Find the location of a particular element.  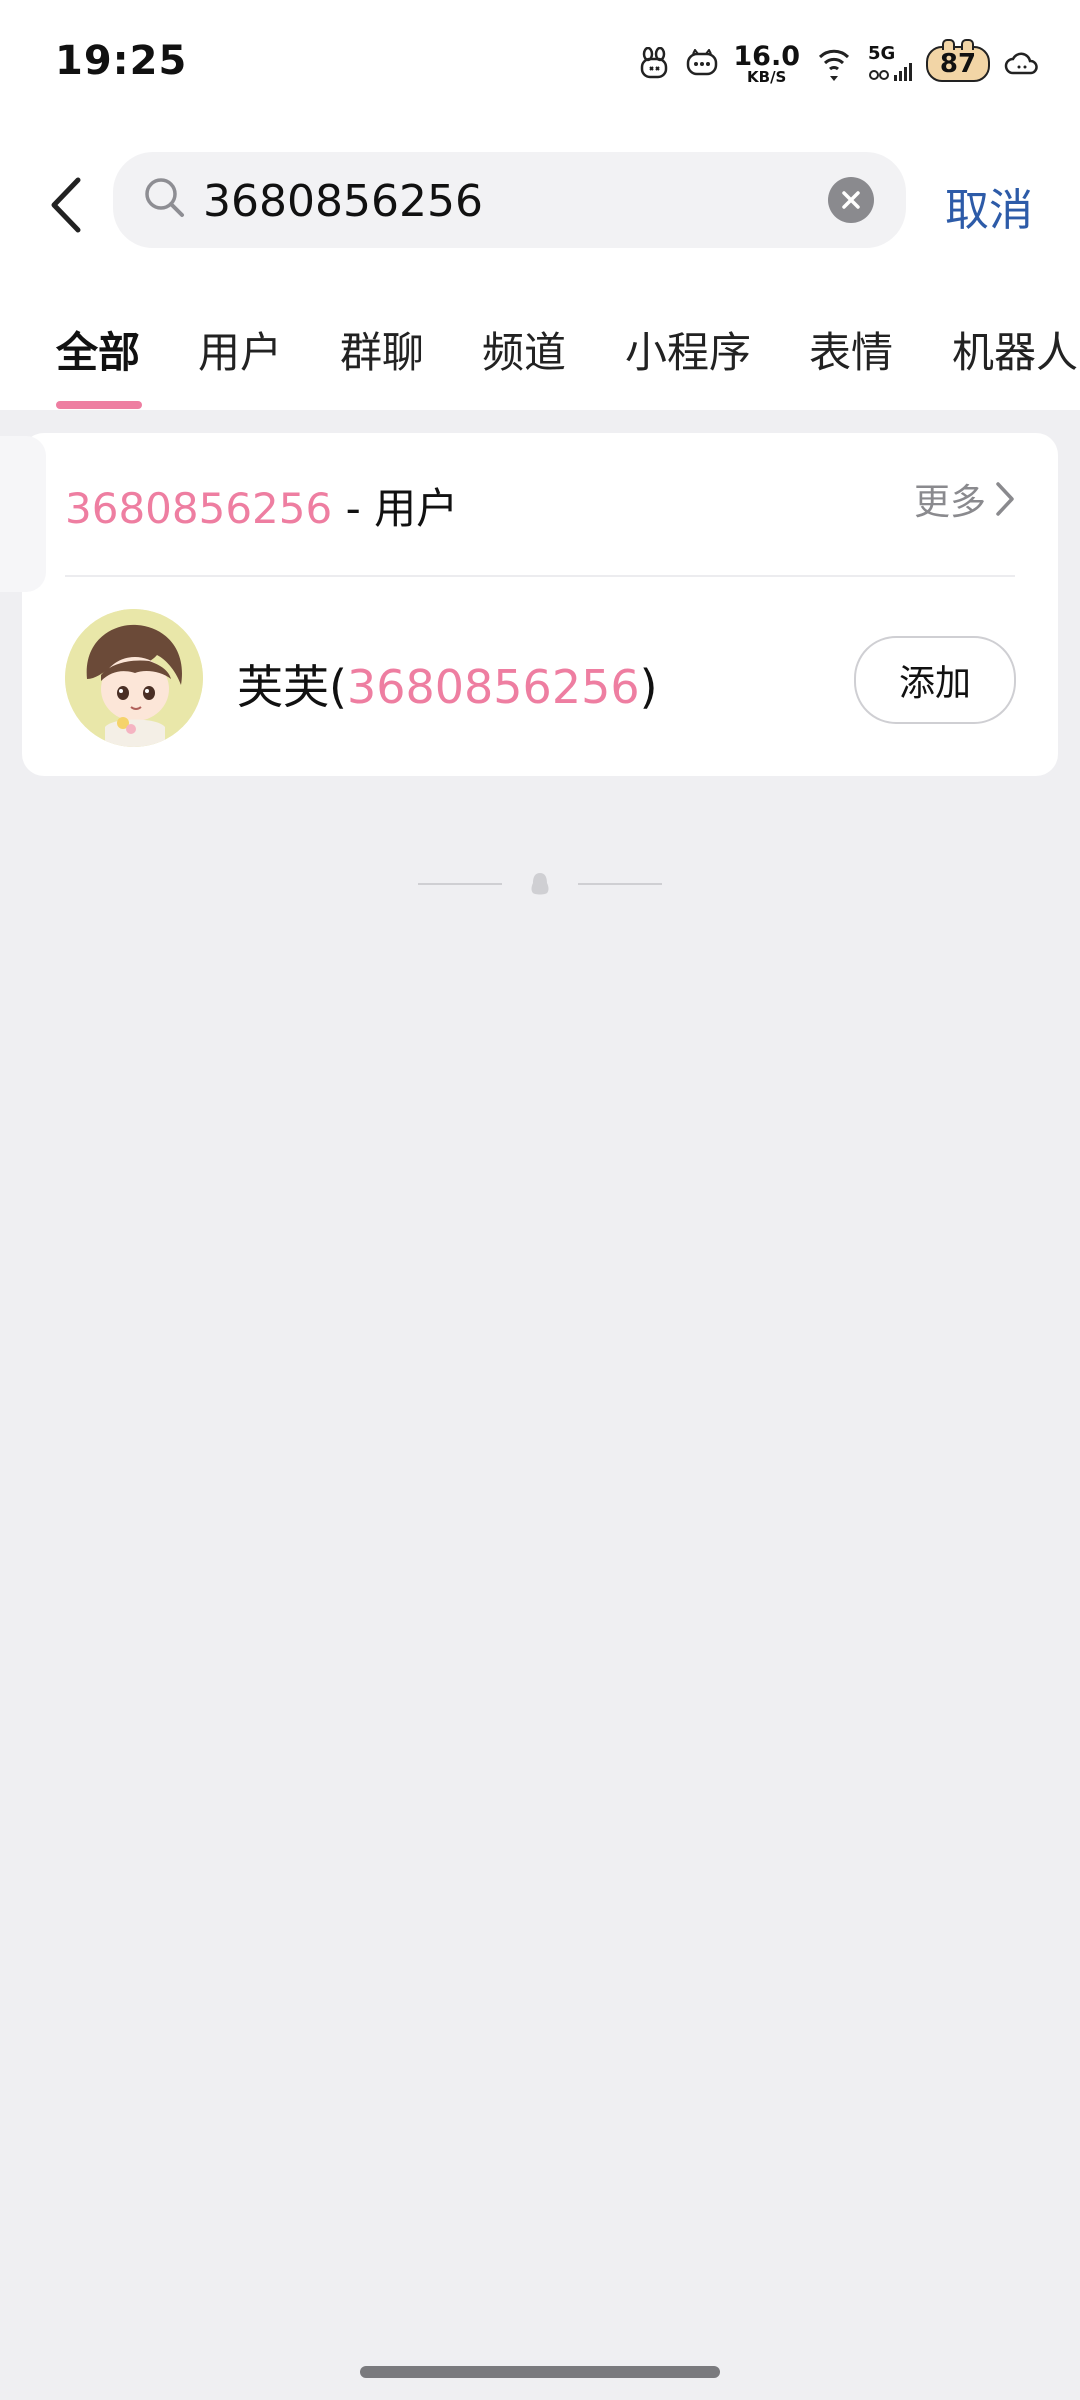

end-of-results-marker is located at coordinates (540, 884).